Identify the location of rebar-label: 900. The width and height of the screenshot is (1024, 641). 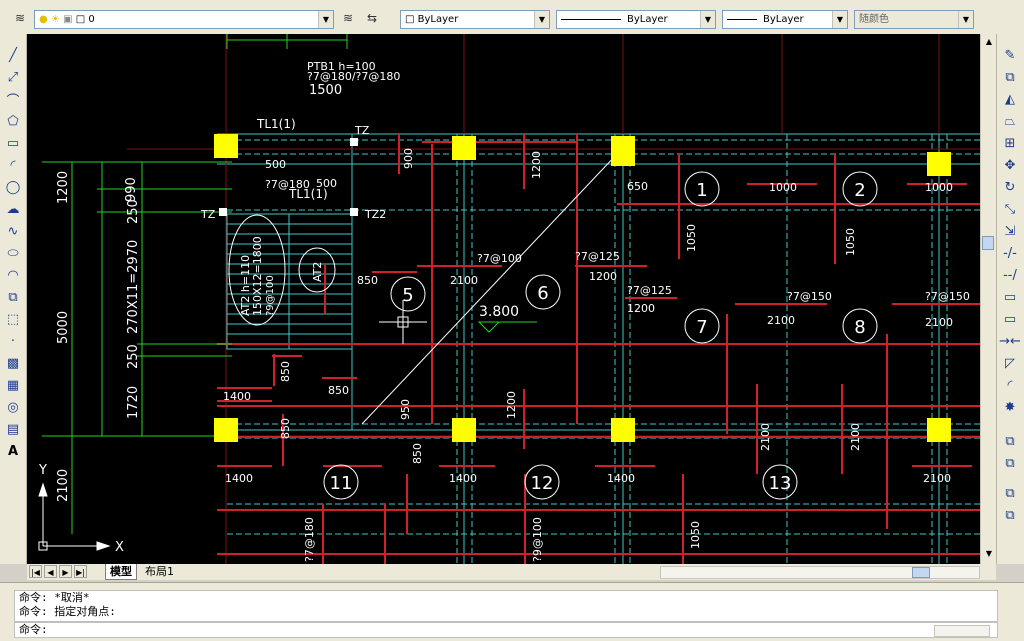
(408, 158).